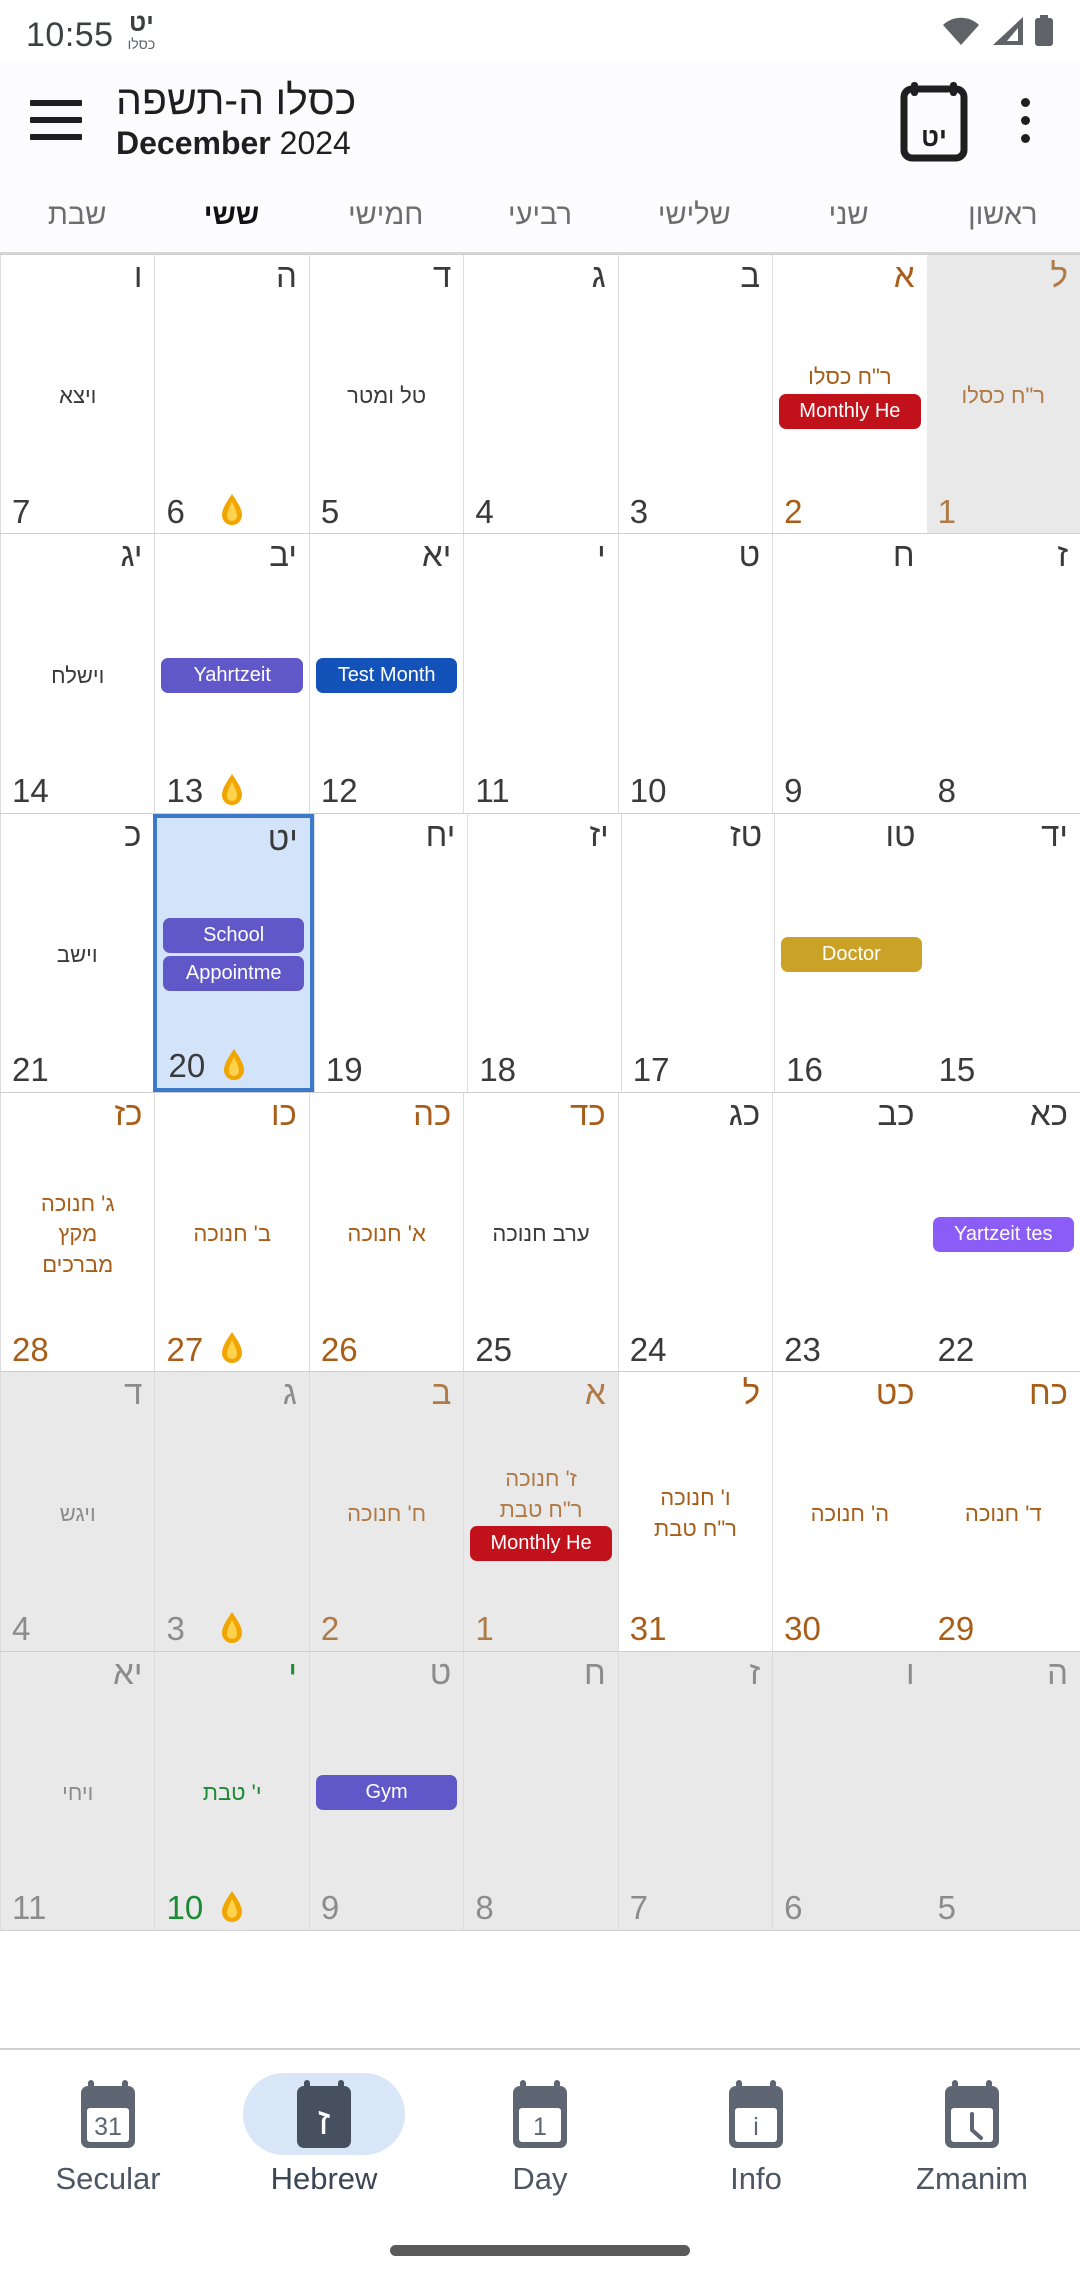  Describe the element at coordinates (540, 1790) in the screenshot. I see `day-cell: ח8` at that location.